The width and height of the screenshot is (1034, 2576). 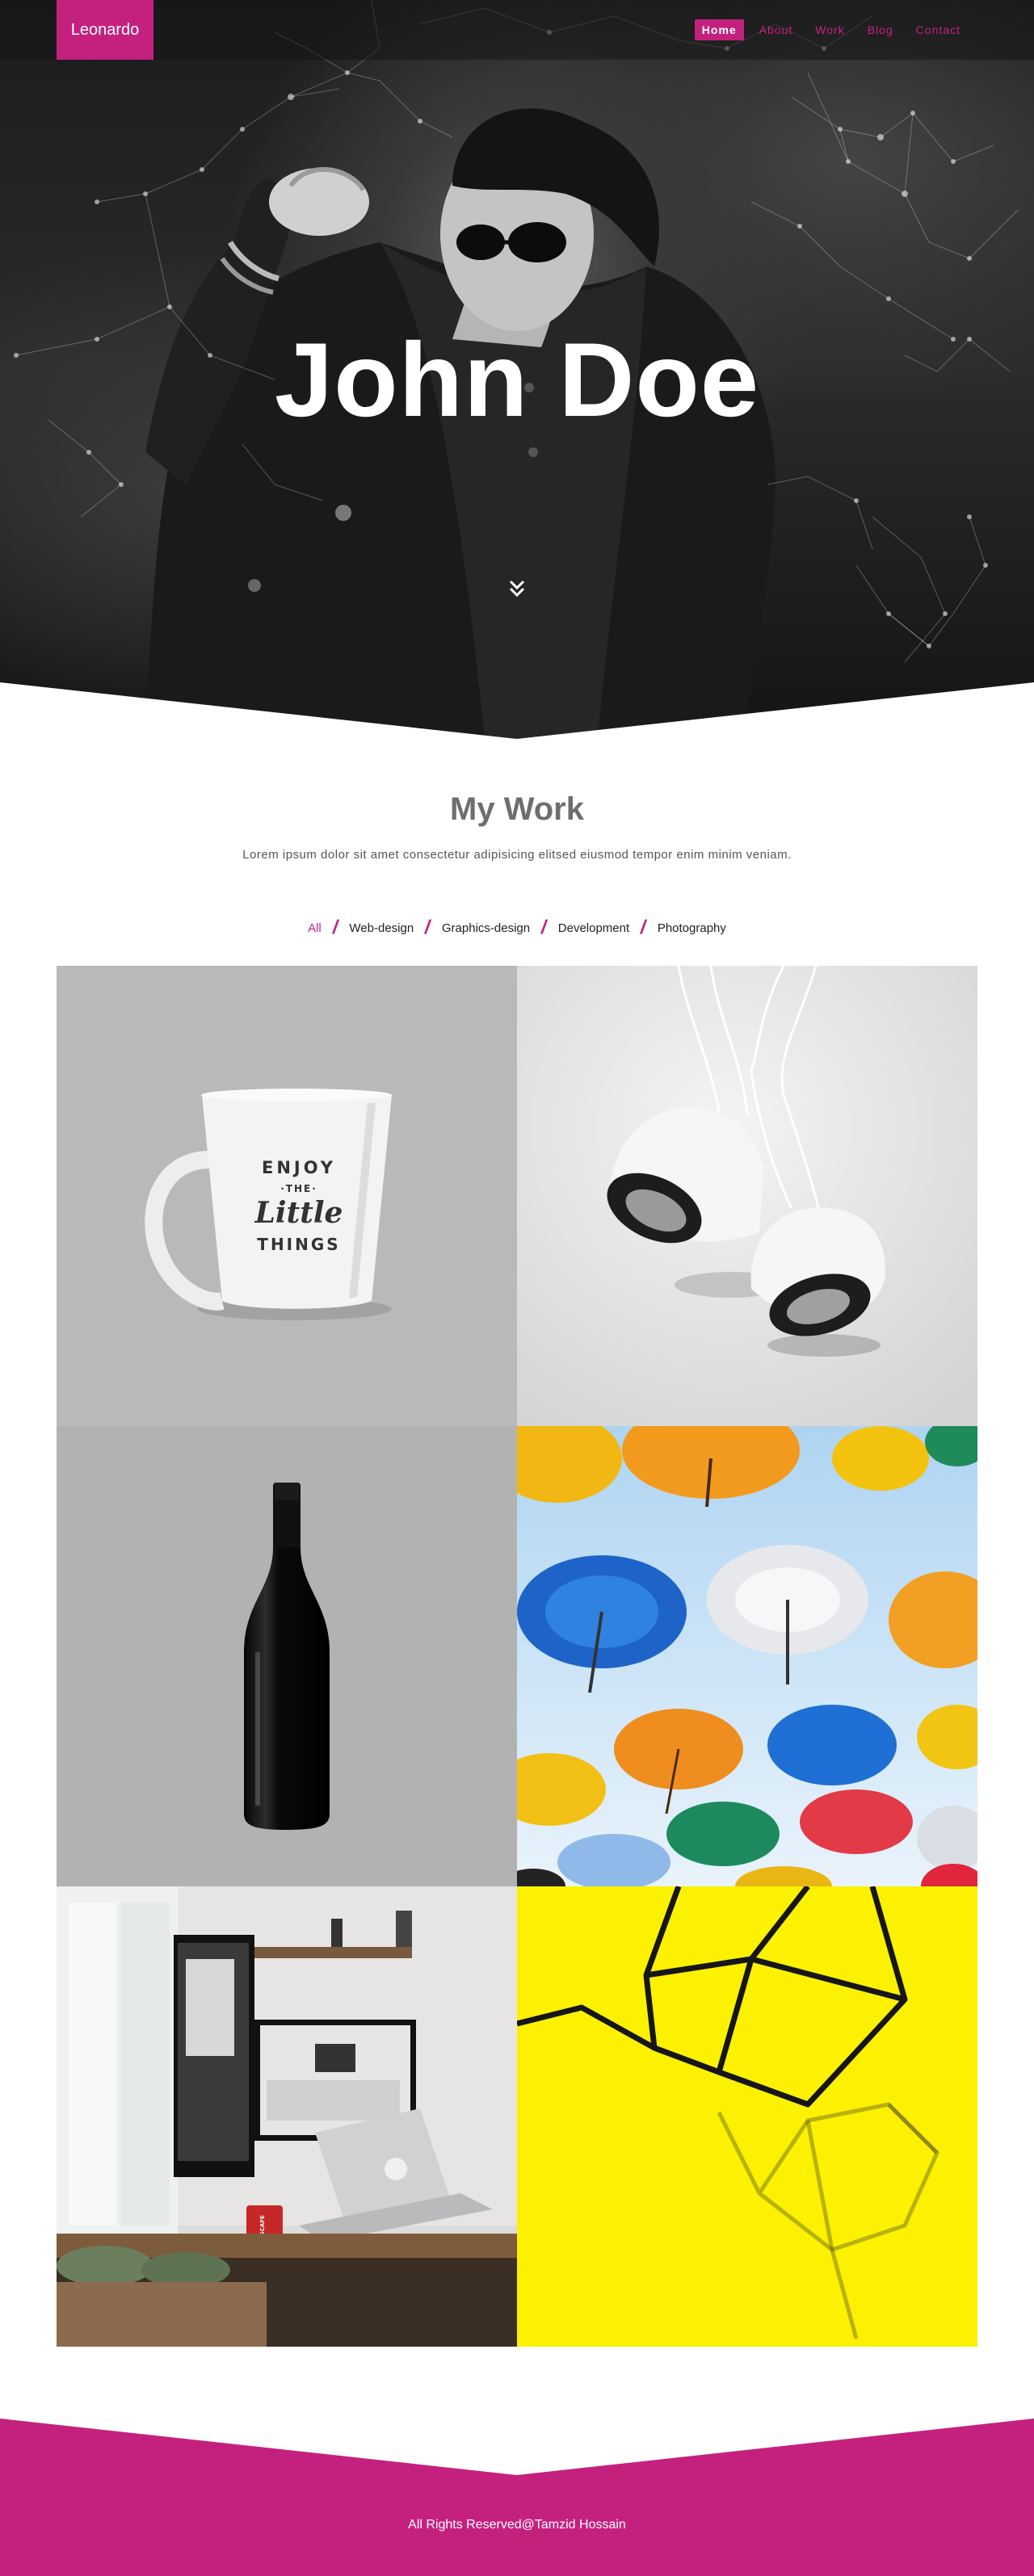 I want to click on umbrellas-photo, so click(x=747, y=1656).